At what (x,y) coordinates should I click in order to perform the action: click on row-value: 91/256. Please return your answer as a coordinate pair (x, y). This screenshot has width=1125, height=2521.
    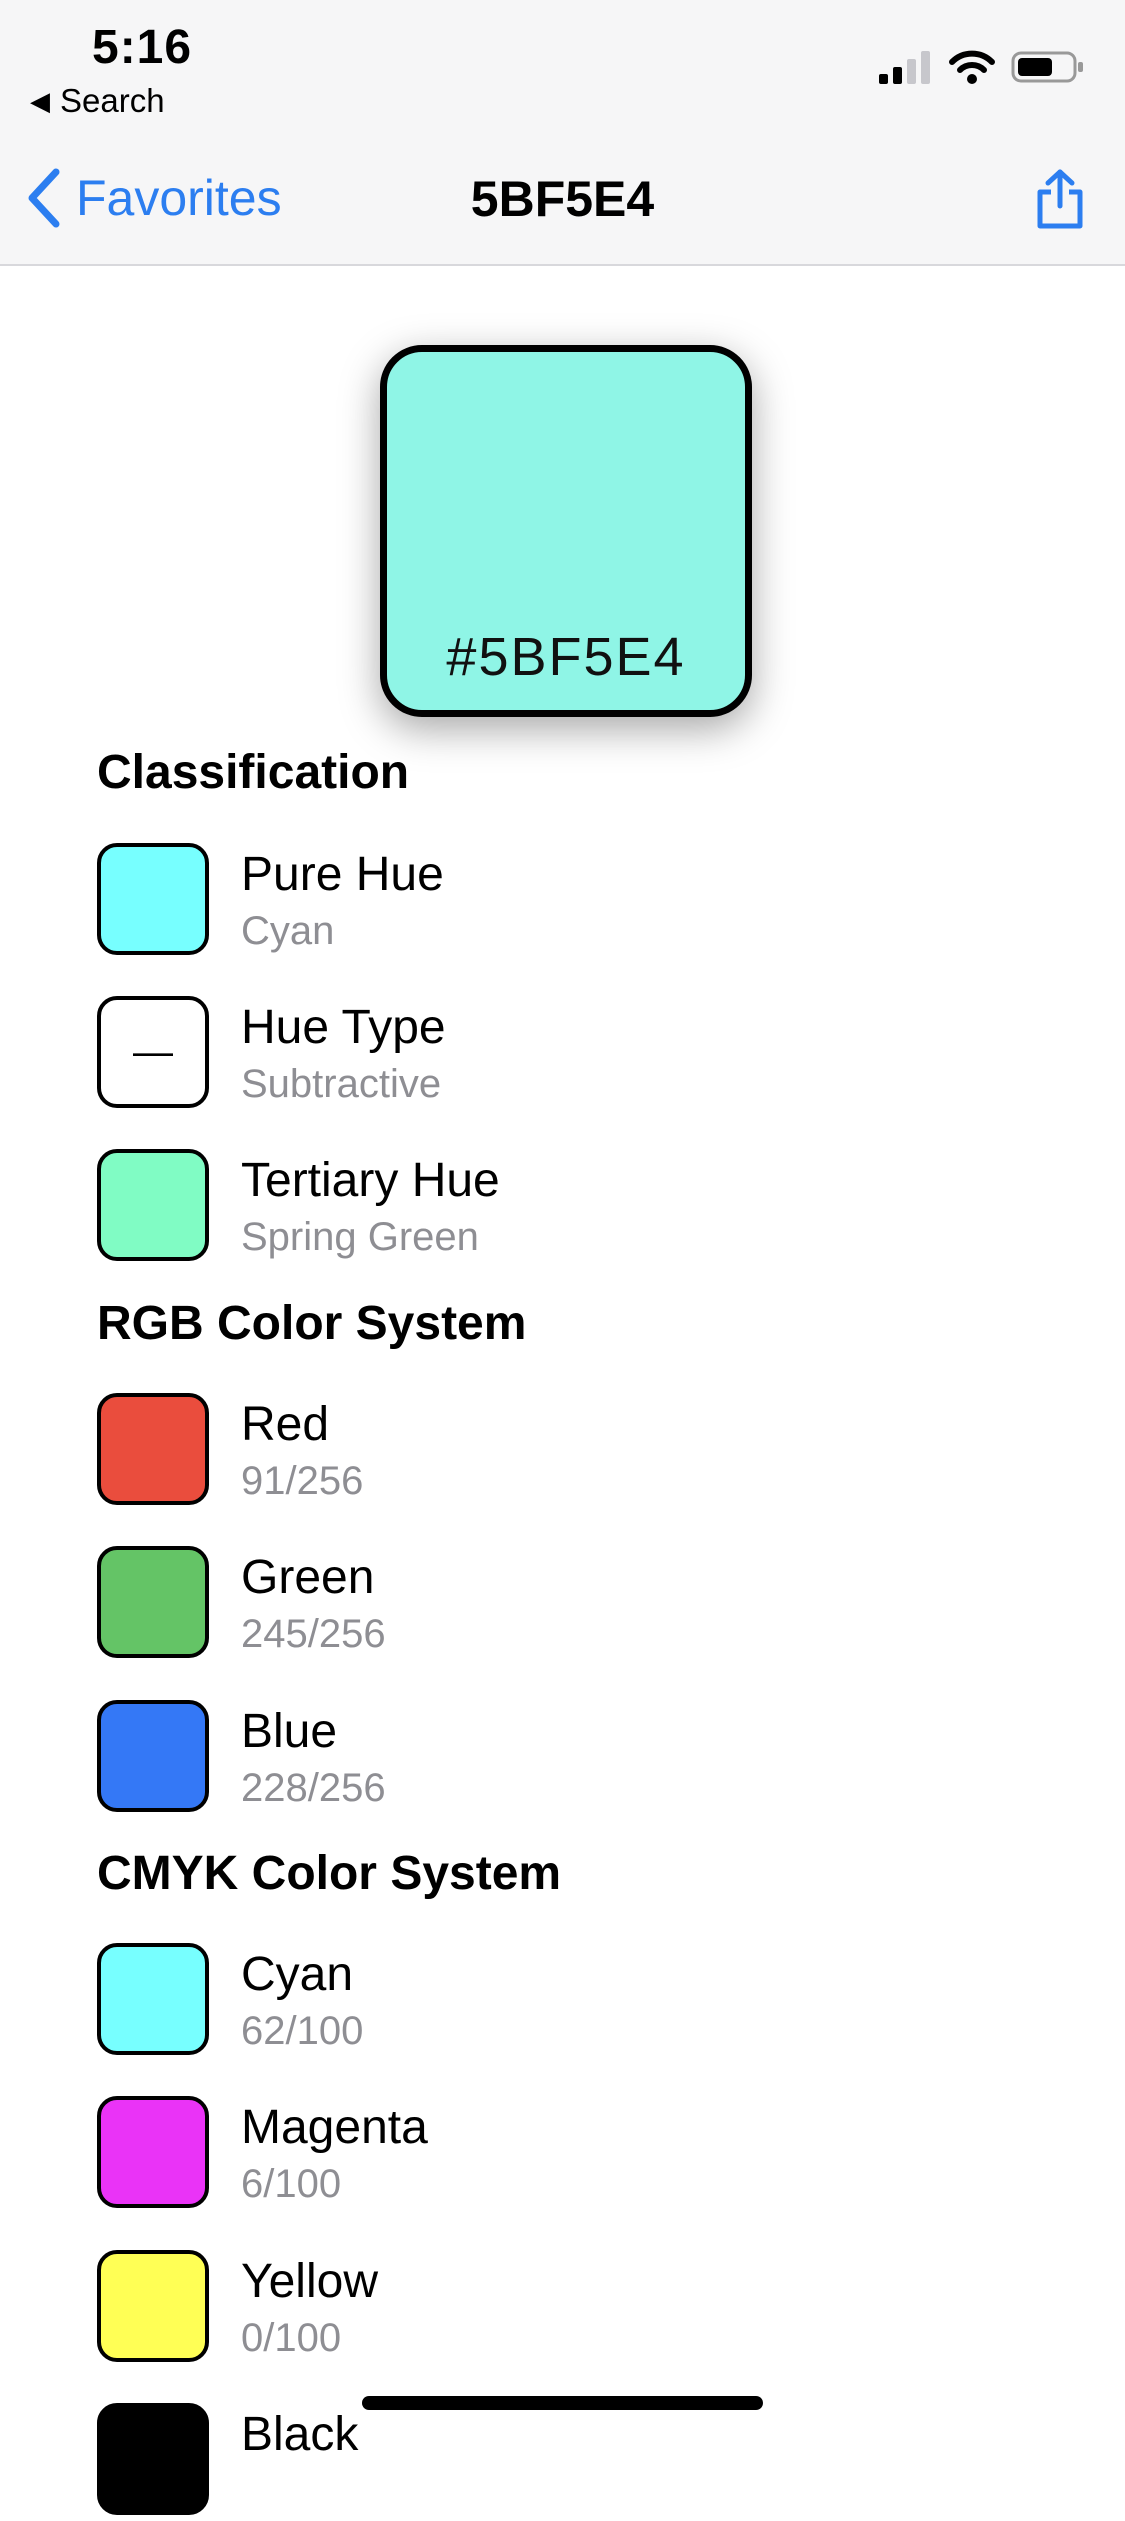
    Looking at the image, I should click on (302, 1481).